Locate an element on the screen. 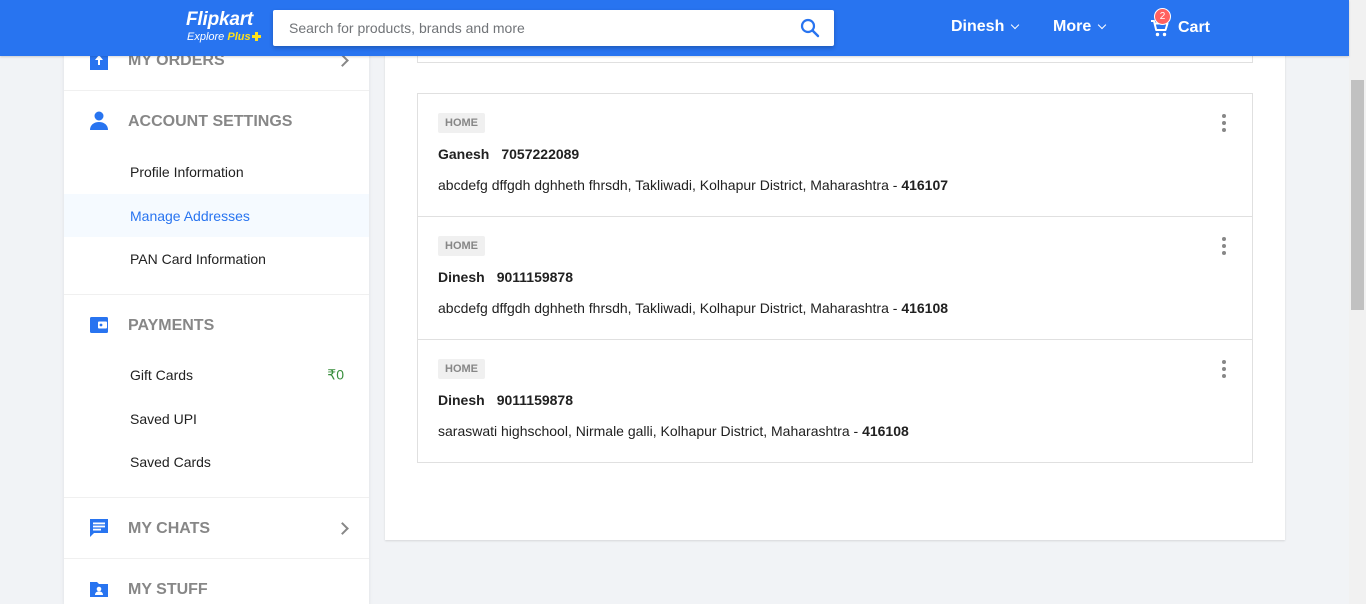 The image size is (1366, 604). page-scrollbar is located at coordinates (1357, 302).